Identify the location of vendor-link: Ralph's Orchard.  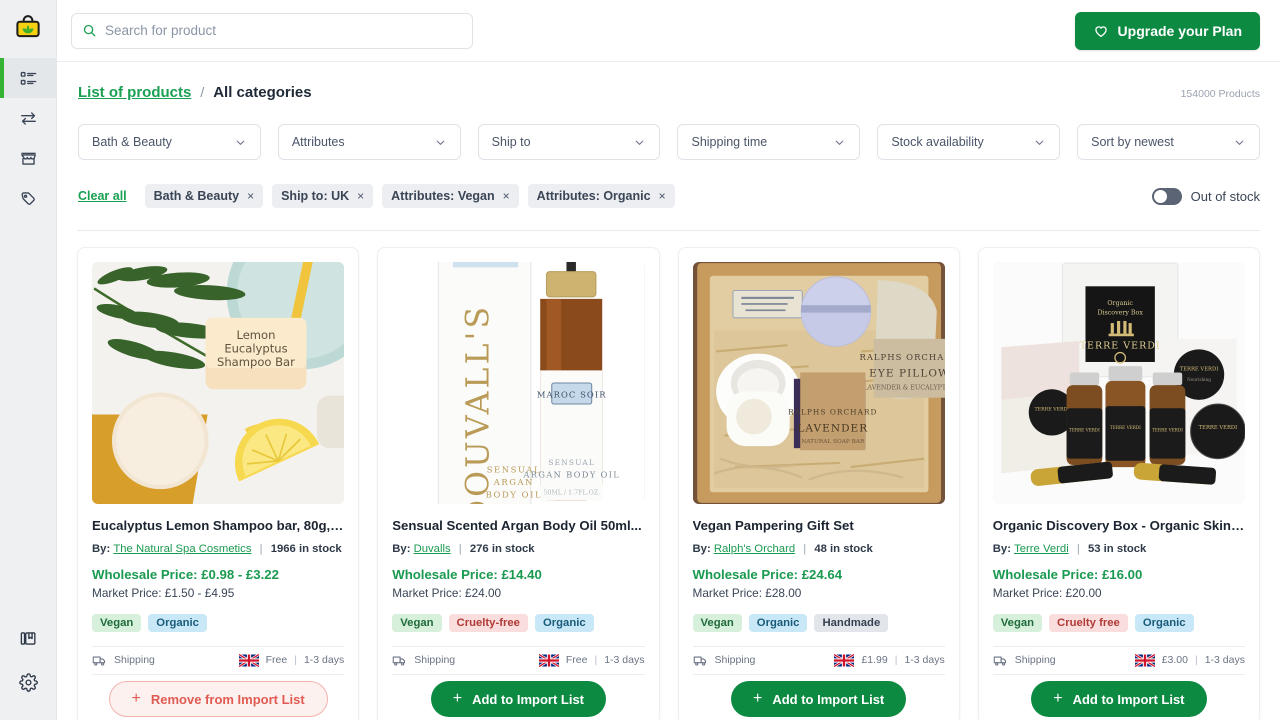
(754, 549).